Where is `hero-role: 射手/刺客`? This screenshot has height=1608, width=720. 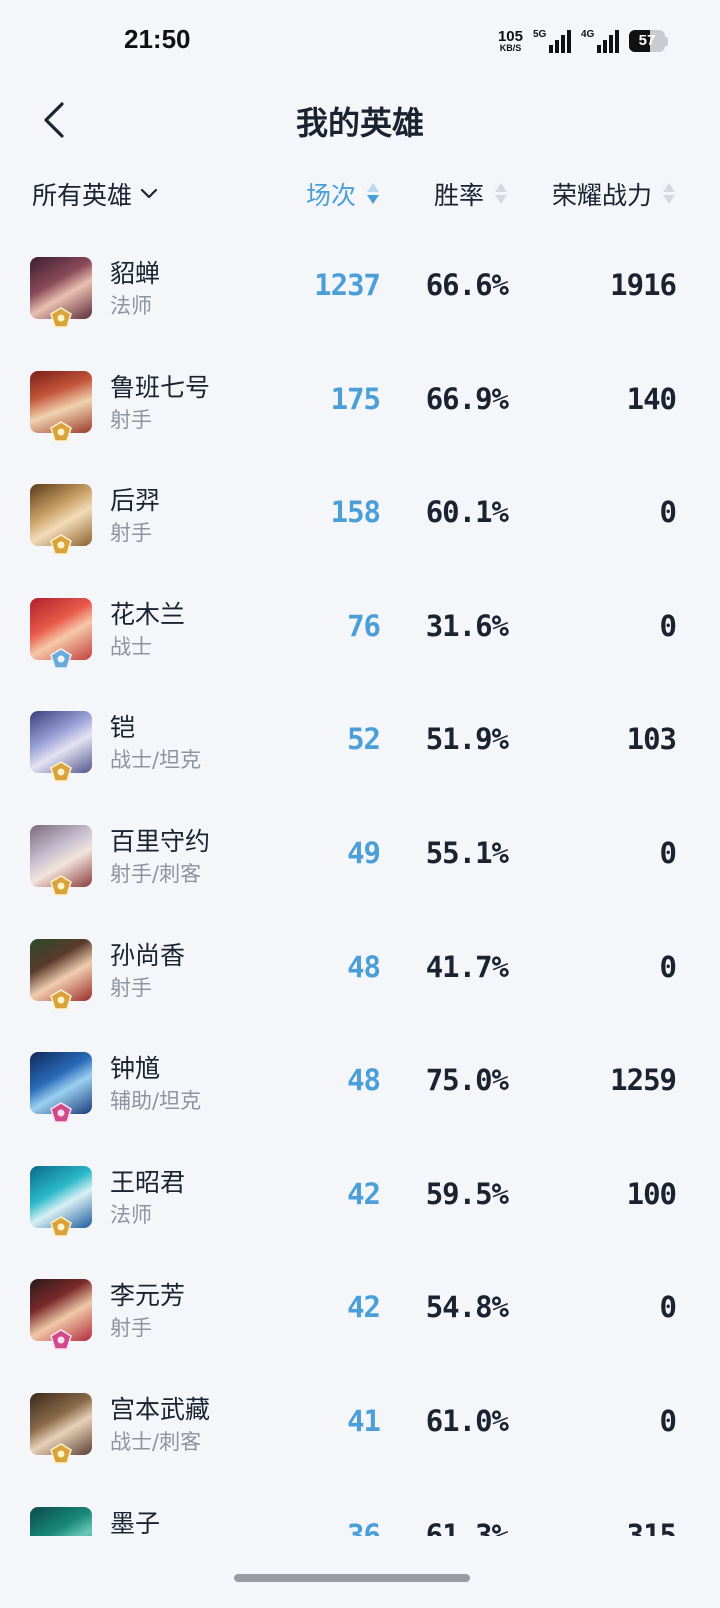
hero-role: 射手/刺客 is located at coordinates (156, 873).